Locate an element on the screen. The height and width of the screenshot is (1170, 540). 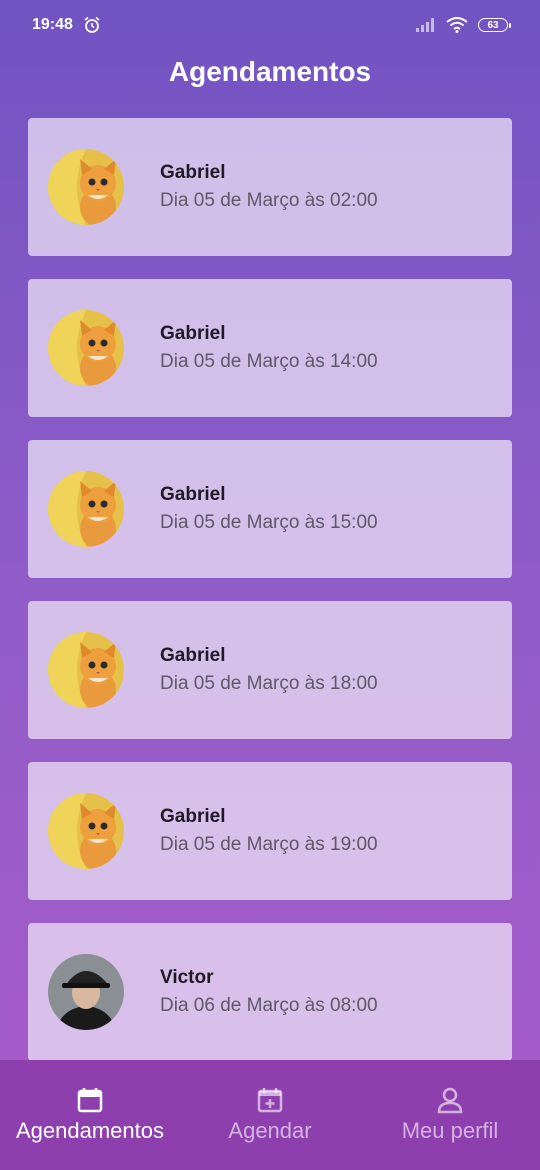
calendar-add-icon is located at coordinates (270, 1100).